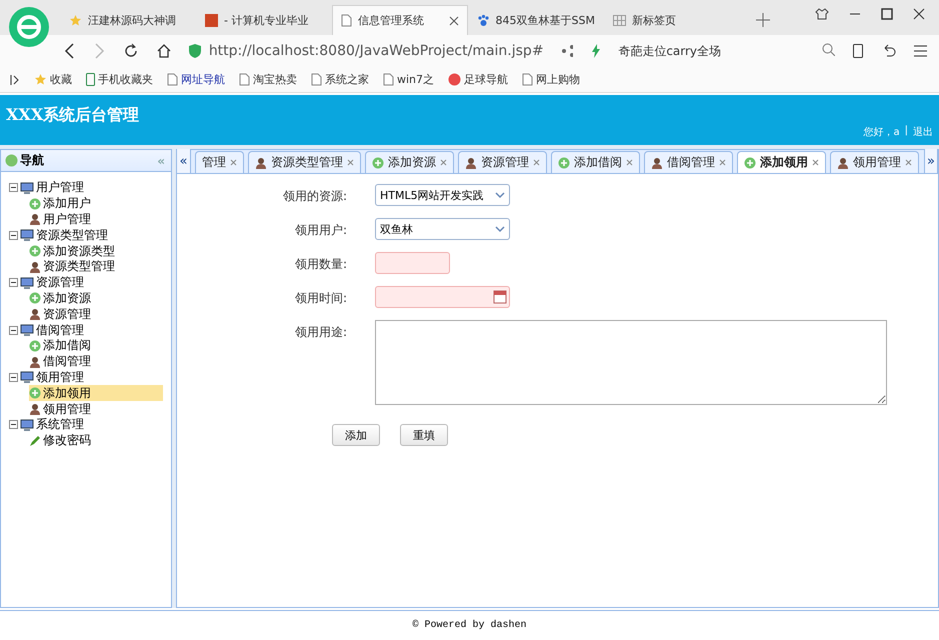  I want to click on phone-icon, so click(90, 79).